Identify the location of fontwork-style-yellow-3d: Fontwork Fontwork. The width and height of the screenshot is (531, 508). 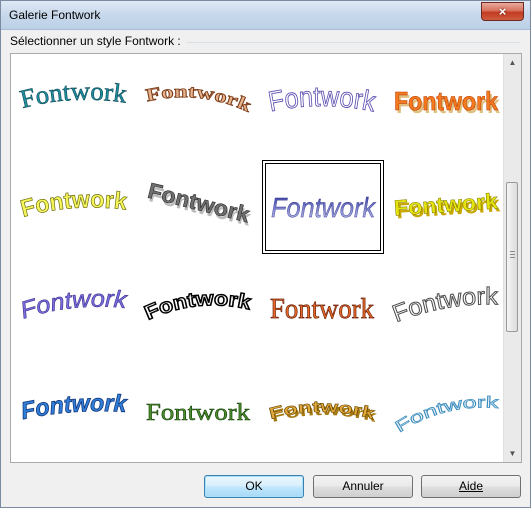
(447, 207).